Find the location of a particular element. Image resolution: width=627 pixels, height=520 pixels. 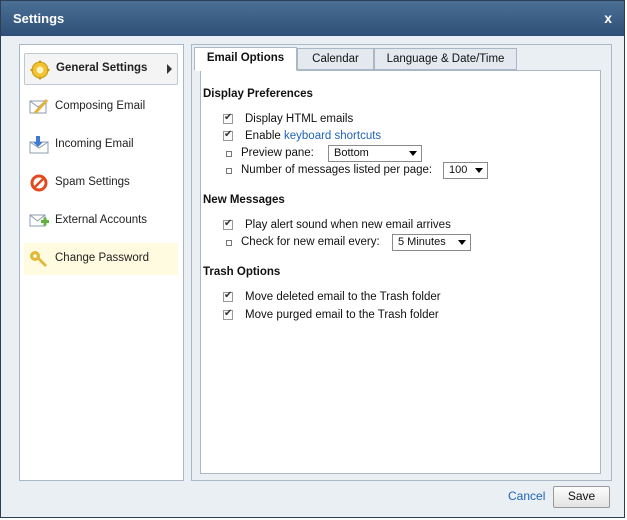

sidebar-item-incoming-email: Incoming Email is located at coordinates (101, 145).